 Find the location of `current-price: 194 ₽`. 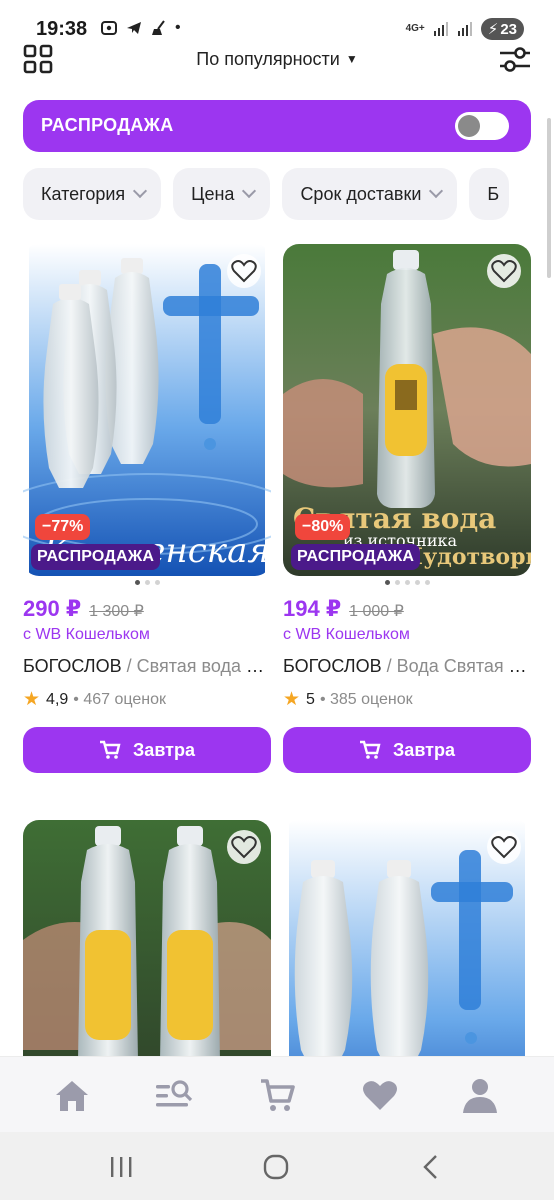

current-price: 194 ₽ is located at coordinates (312, 608).